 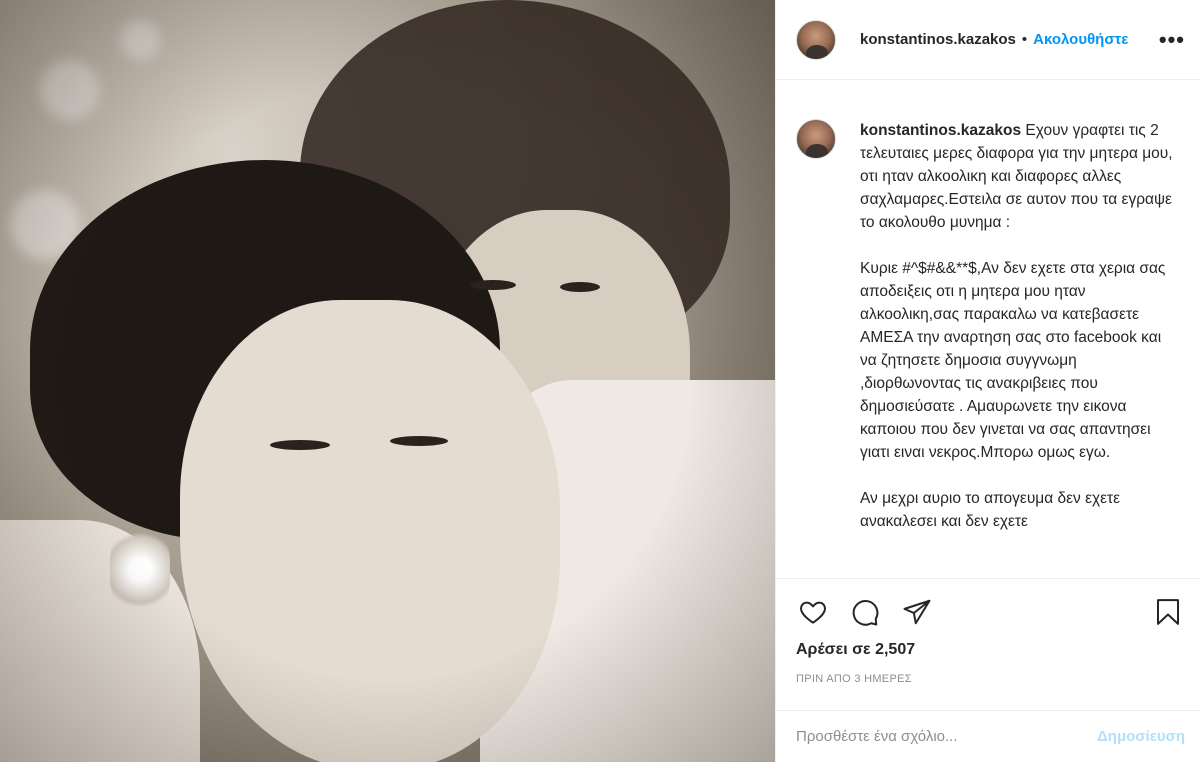 I want to click on post-comment-button: Δημοσίευση, so click(x=1141, y=736).